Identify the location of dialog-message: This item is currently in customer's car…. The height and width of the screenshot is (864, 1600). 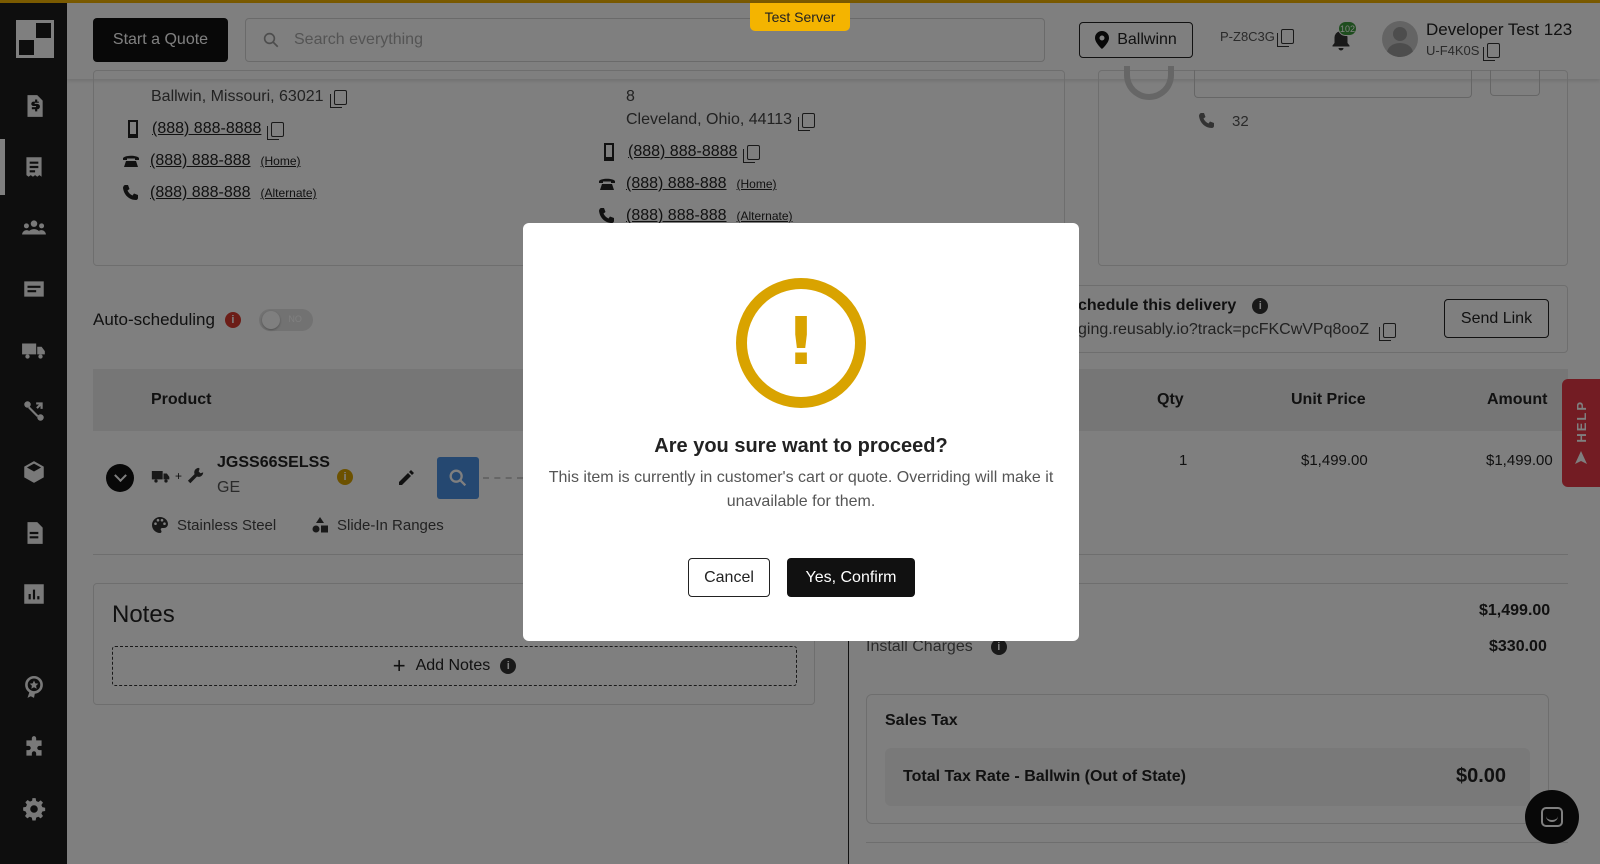
(801, 489).